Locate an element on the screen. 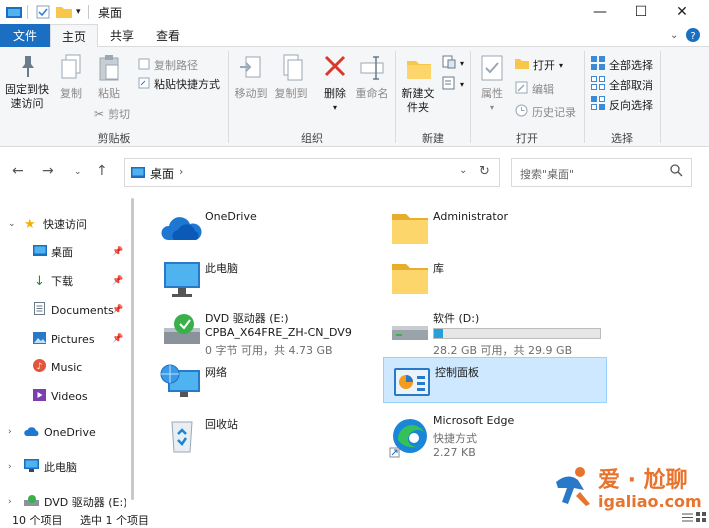 Image resolution: width=709 pixels, height=528 pixels. copy-path-button: 复制路径 is located at coordinates (168, 65).